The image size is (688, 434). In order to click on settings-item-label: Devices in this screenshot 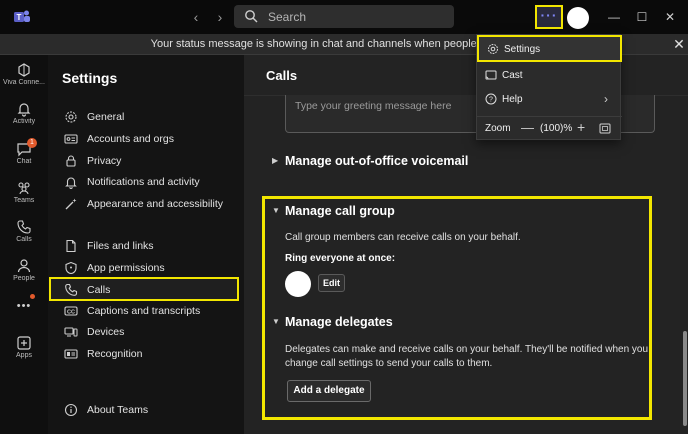, I will do `click(106, 332)`.